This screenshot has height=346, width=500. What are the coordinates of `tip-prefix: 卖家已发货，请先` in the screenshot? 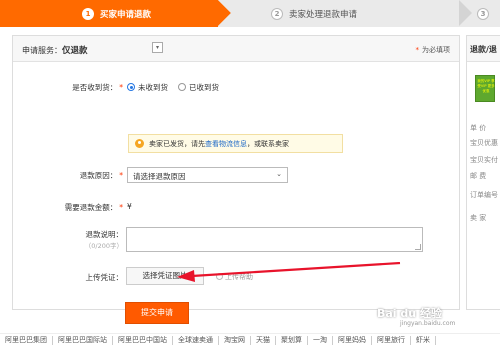 It's located at (177, 143).